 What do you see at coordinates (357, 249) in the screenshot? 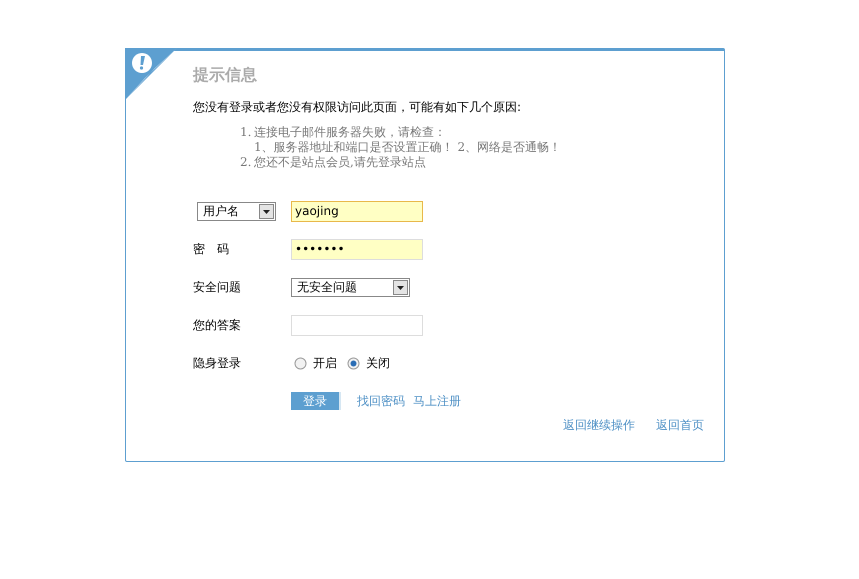
I see `input-field: •••••••` at bounding box center [357, 249].